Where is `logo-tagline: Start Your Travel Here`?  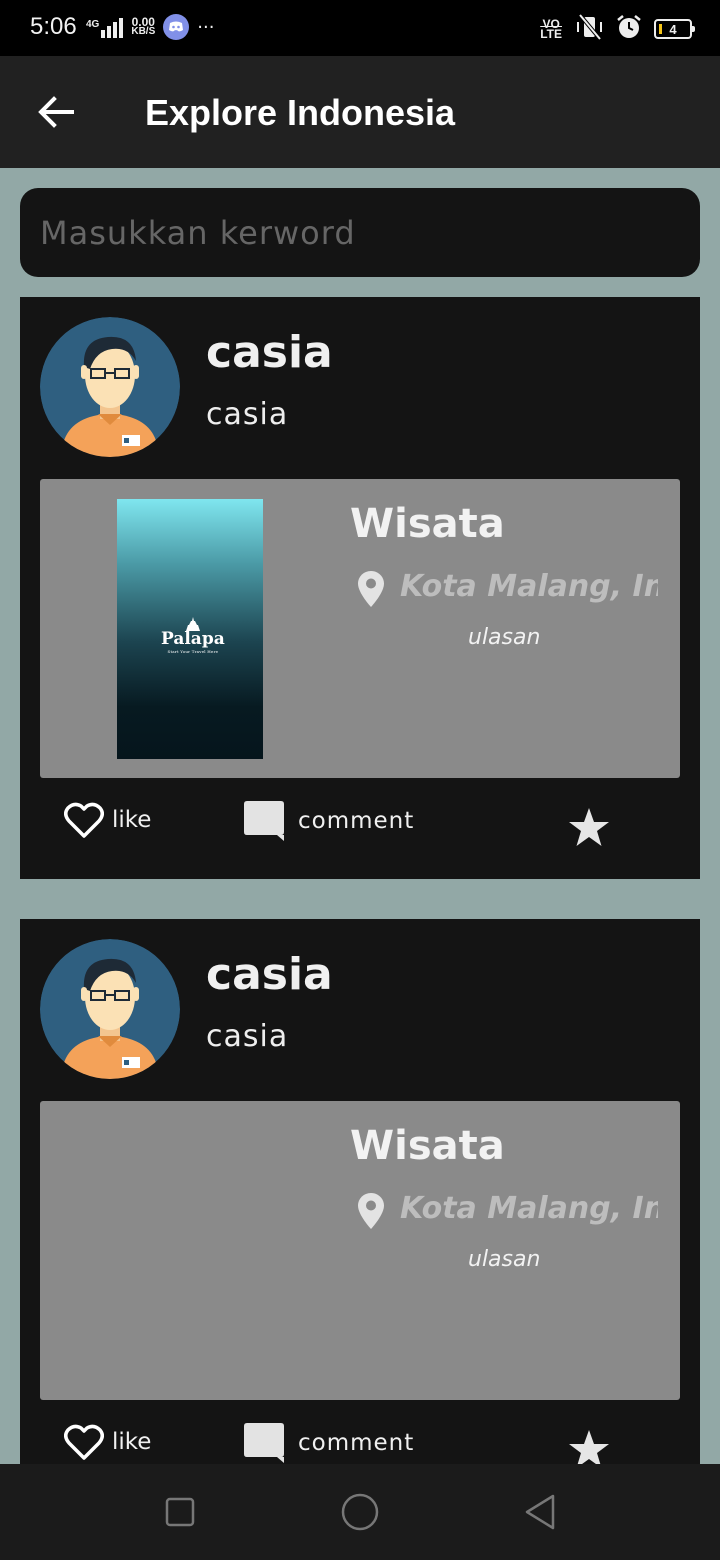 logo-tagline: Start Your Travel Here is located at coordinates (193, 651).